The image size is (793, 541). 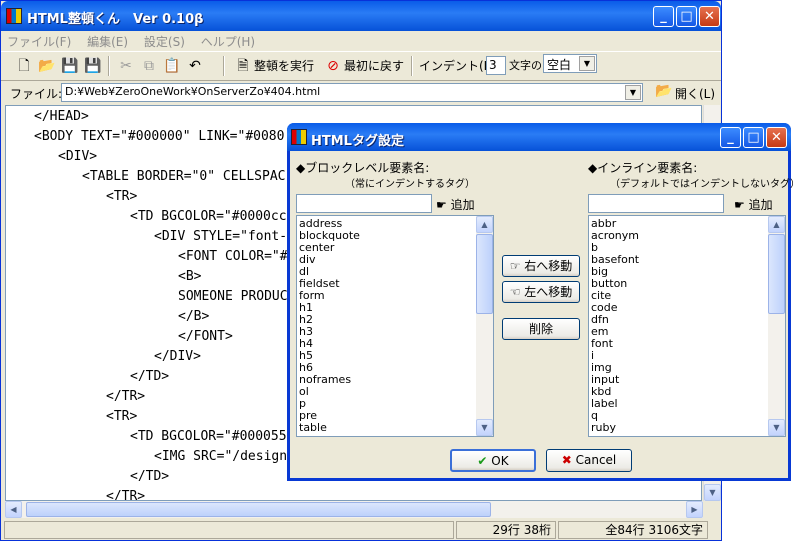 What do you see at coordinates (195, 66) in the screenshot?
I see `undo-icon: ↶` at bounding box center [195, 66].